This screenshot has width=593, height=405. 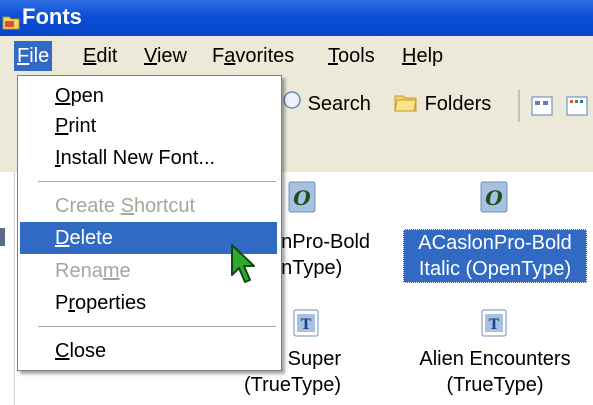 What do you see at coordinates (458, 104) in the screenshot?
I see `folders-label: Folders` at bounding box center [458, 104].